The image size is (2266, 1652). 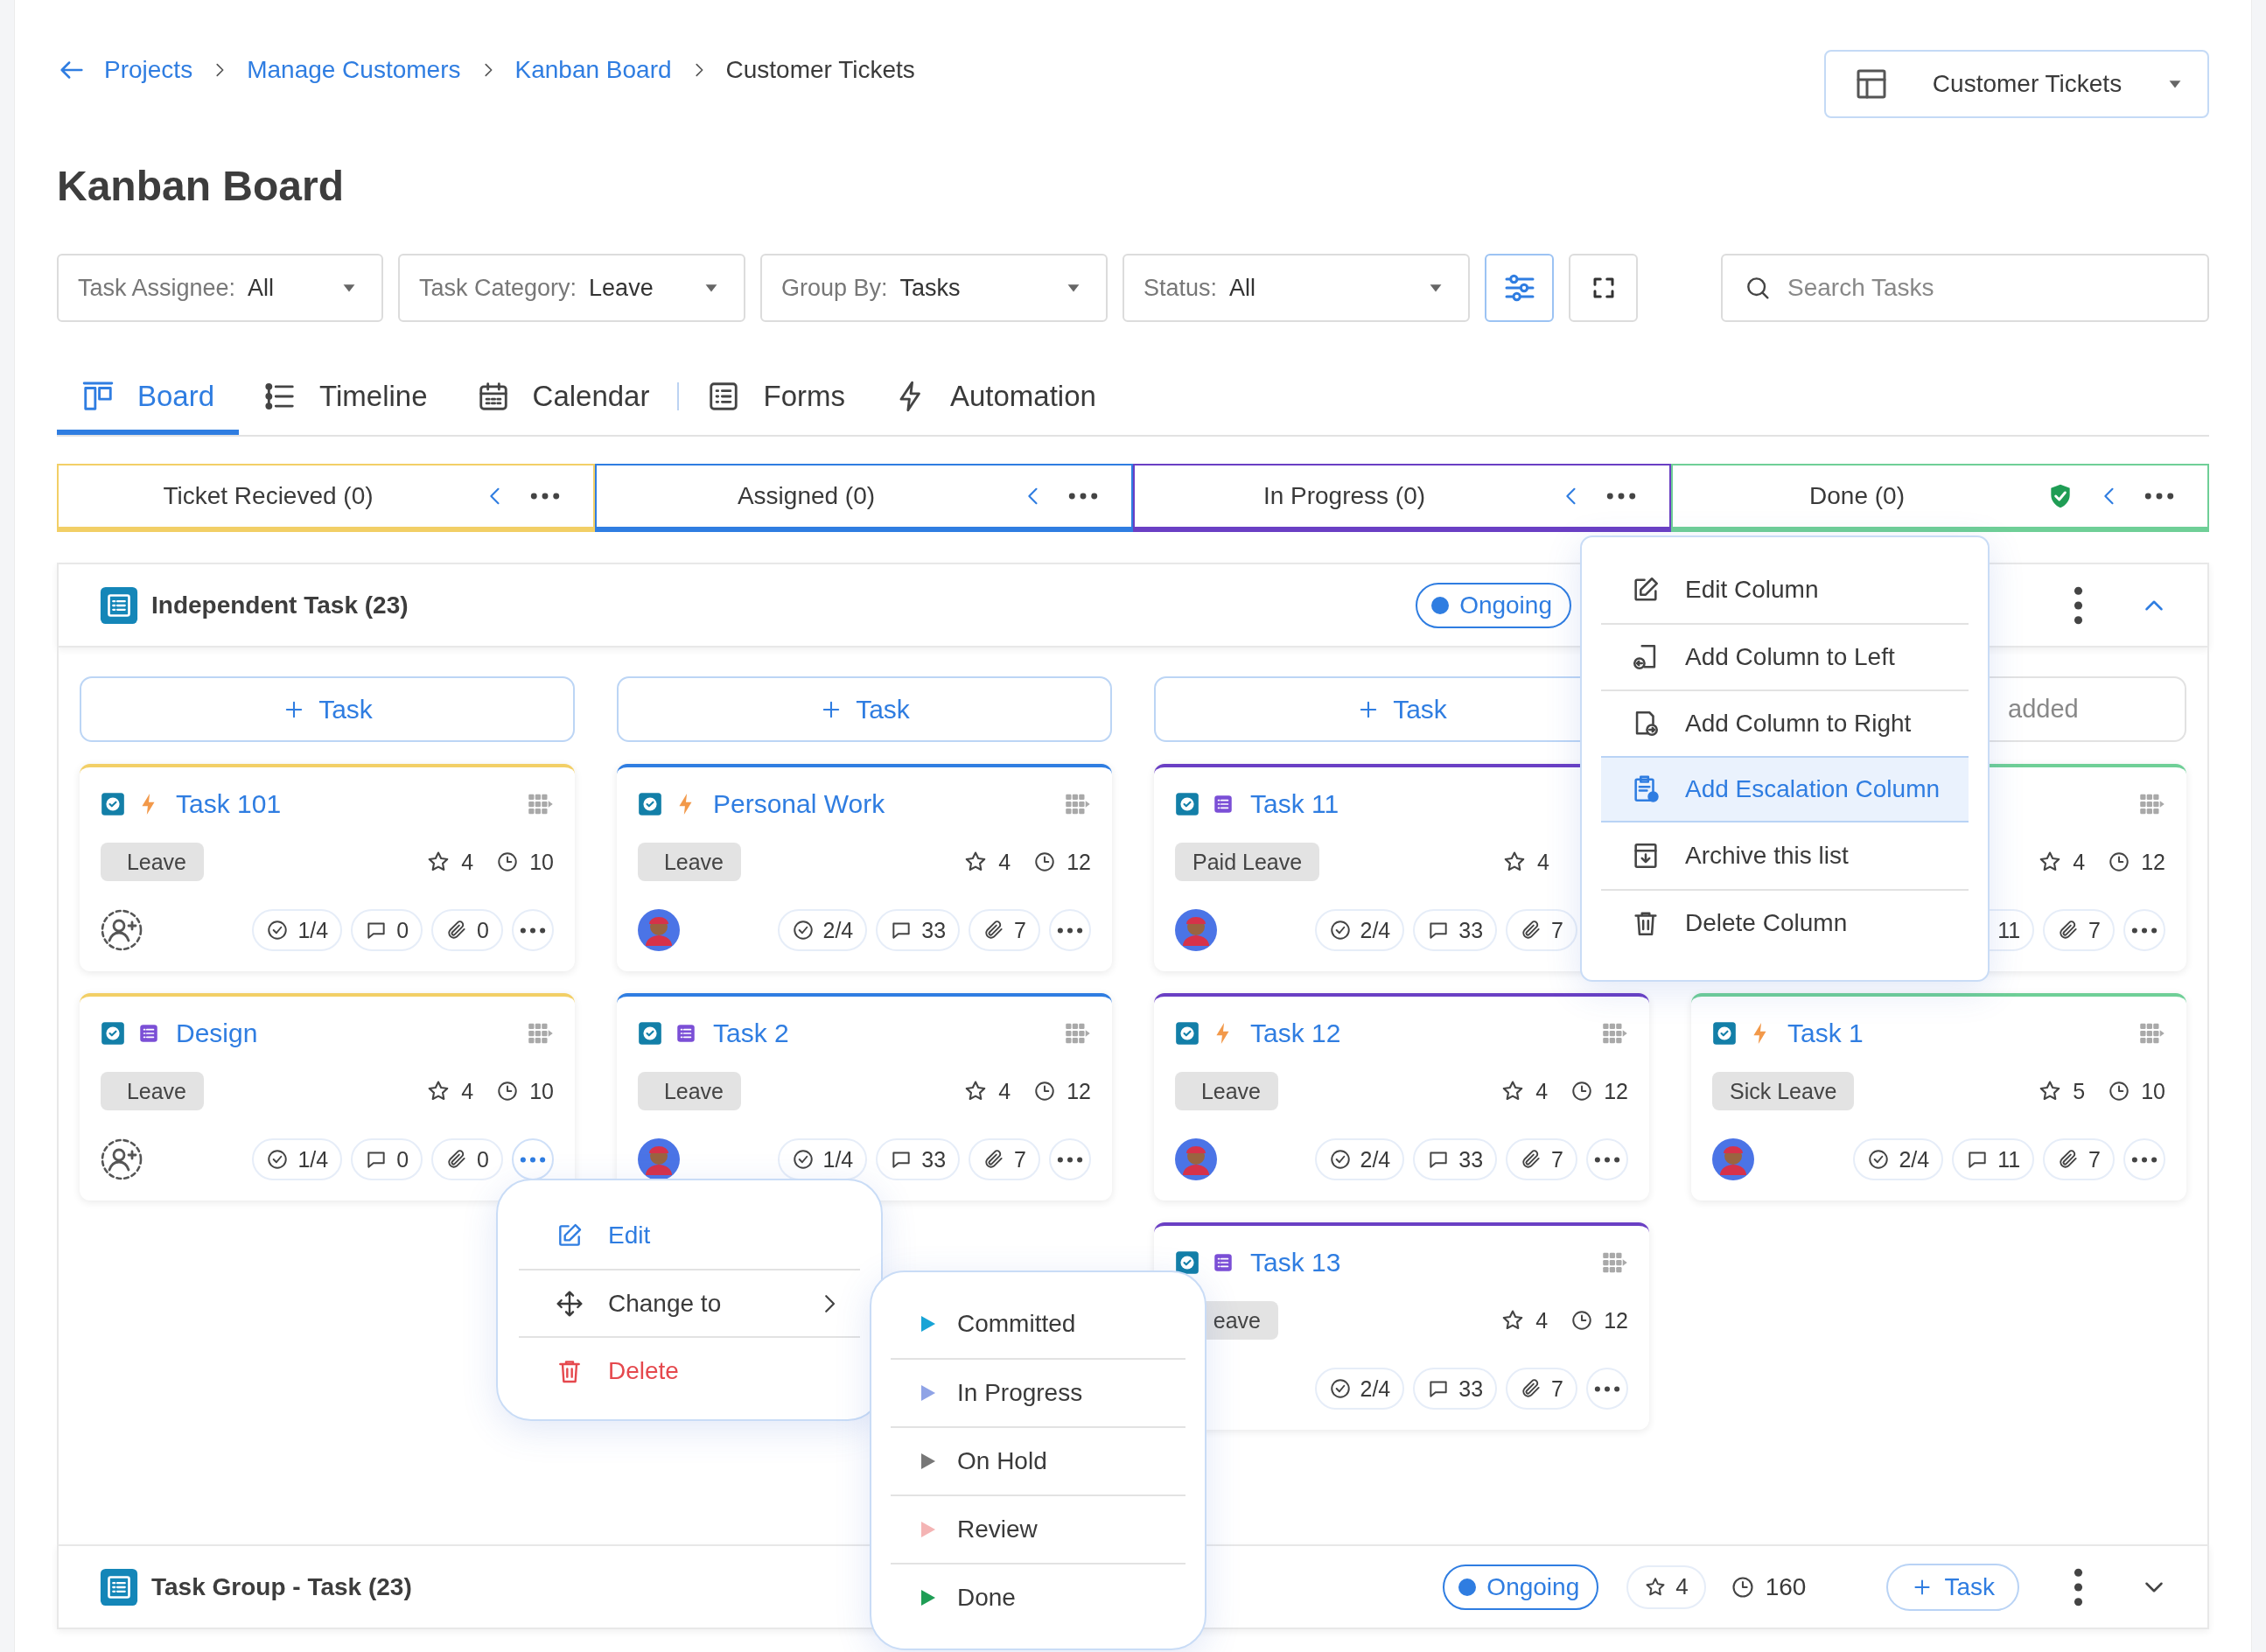 What do you see at coordinates (1519, 288) in the screenshot?
I see `filter-settings-button` at bounding box center [1519, 288].